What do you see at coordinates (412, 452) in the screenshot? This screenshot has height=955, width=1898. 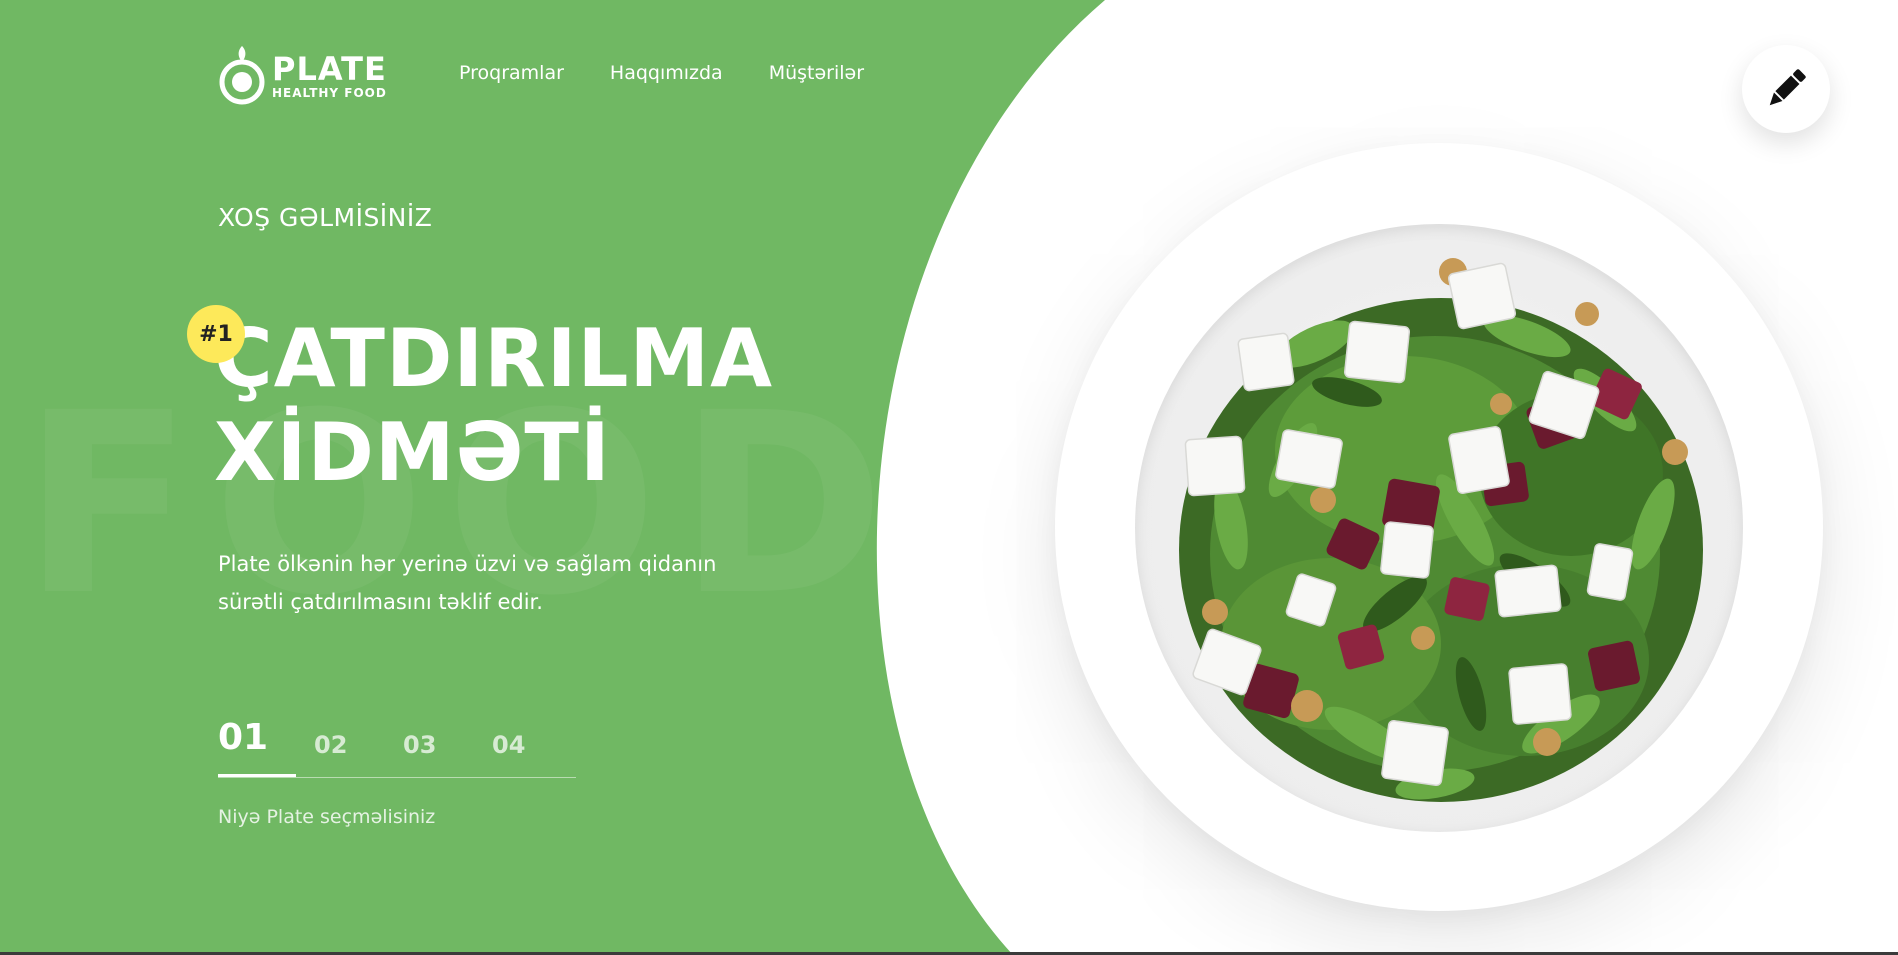 I see `headline-line-2: XİDMƏTİ` at bounding box center [412, 452].